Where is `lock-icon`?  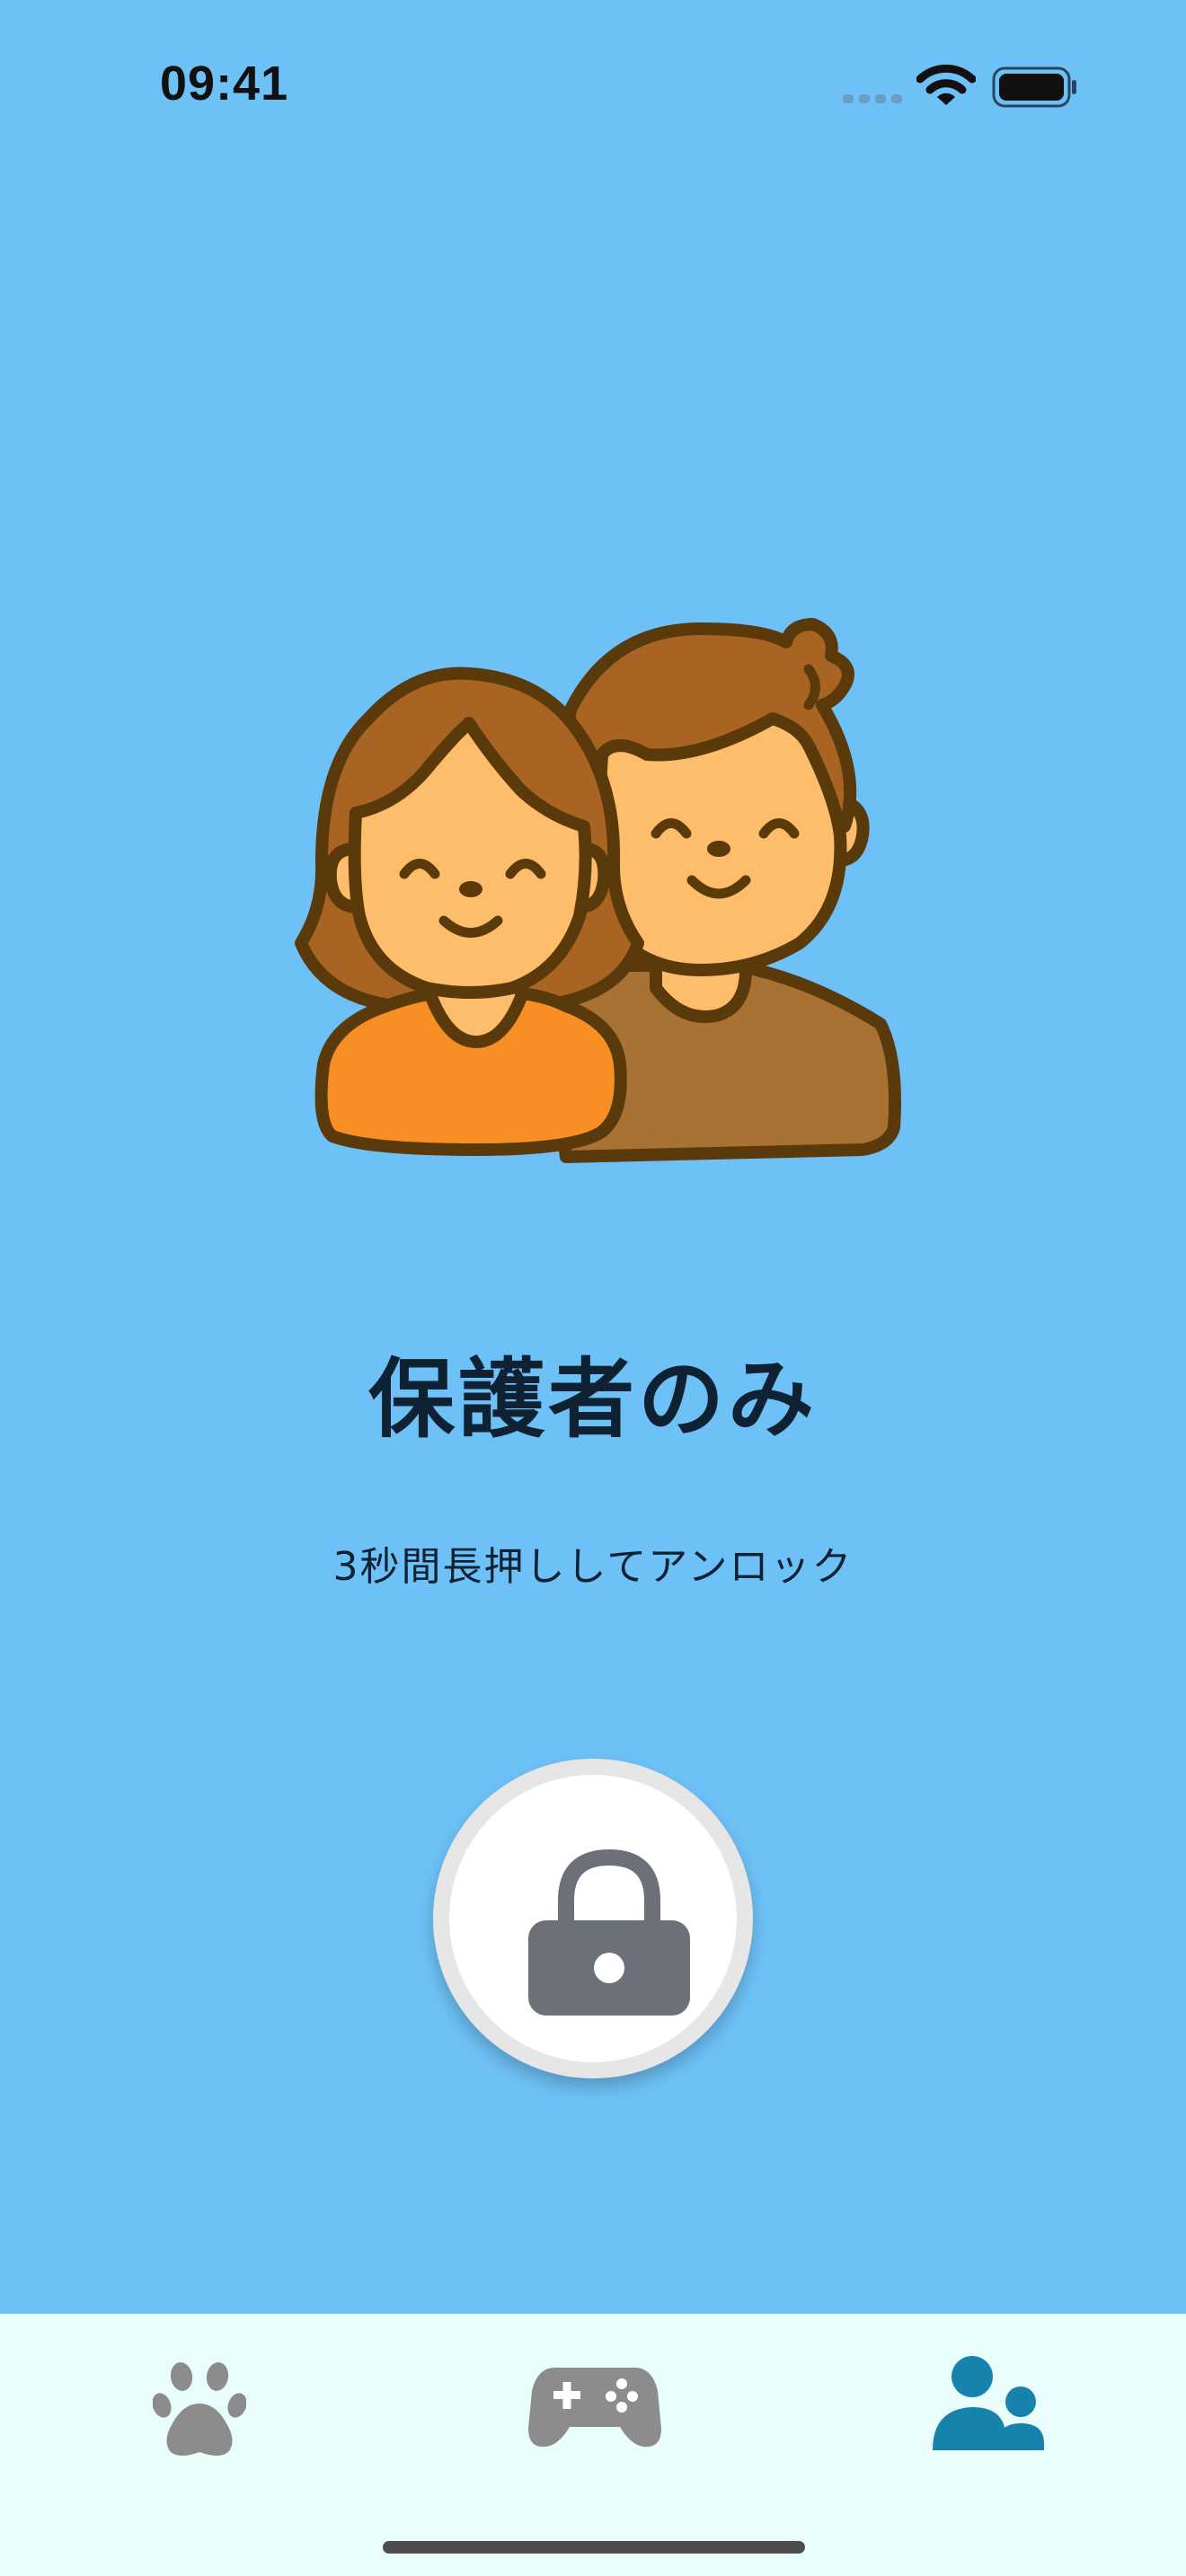
lock-icon is located at coordinates (609, 1932).